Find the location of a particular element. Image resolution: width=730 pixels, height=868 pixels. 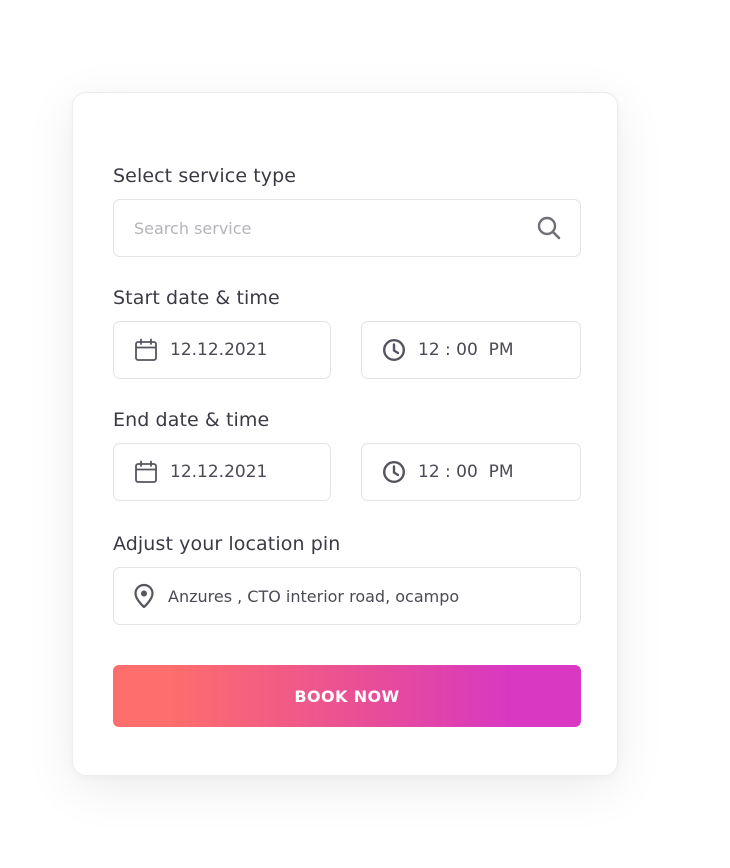

location-pin-icon is located at coordinates (144, 596).